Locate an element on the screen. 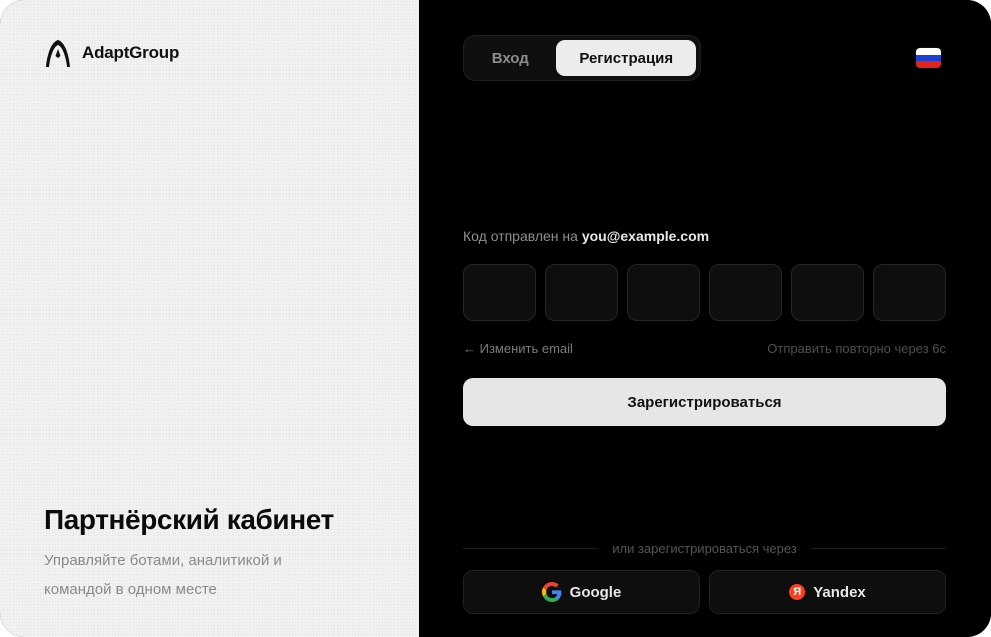  flag-stripe-red is located at coordinates (928, 64).